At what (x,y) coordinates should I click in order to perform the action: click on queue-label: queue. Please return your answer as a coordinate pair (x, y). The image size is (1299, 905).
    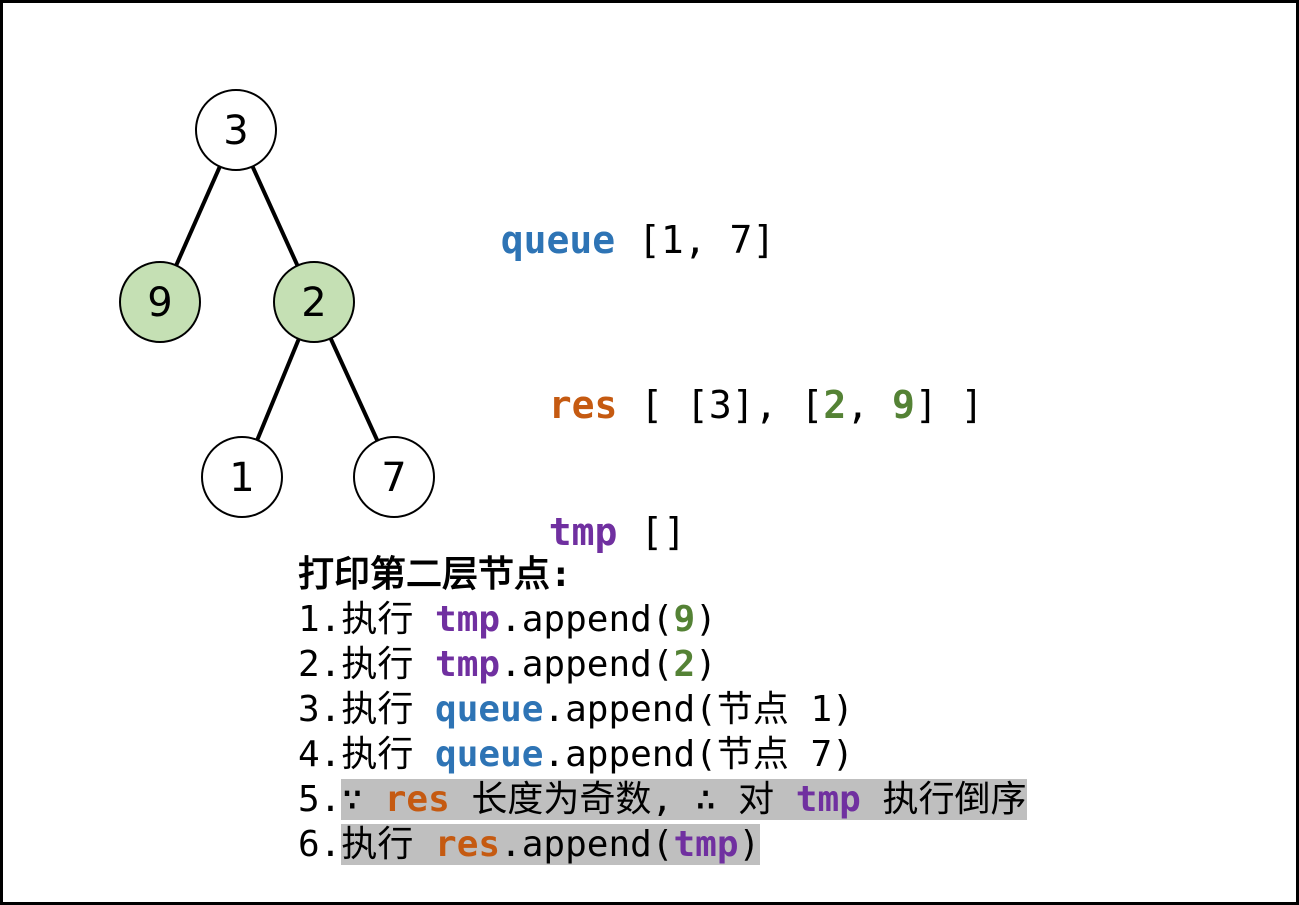
    Looking at the image, I should click on (558, 240).